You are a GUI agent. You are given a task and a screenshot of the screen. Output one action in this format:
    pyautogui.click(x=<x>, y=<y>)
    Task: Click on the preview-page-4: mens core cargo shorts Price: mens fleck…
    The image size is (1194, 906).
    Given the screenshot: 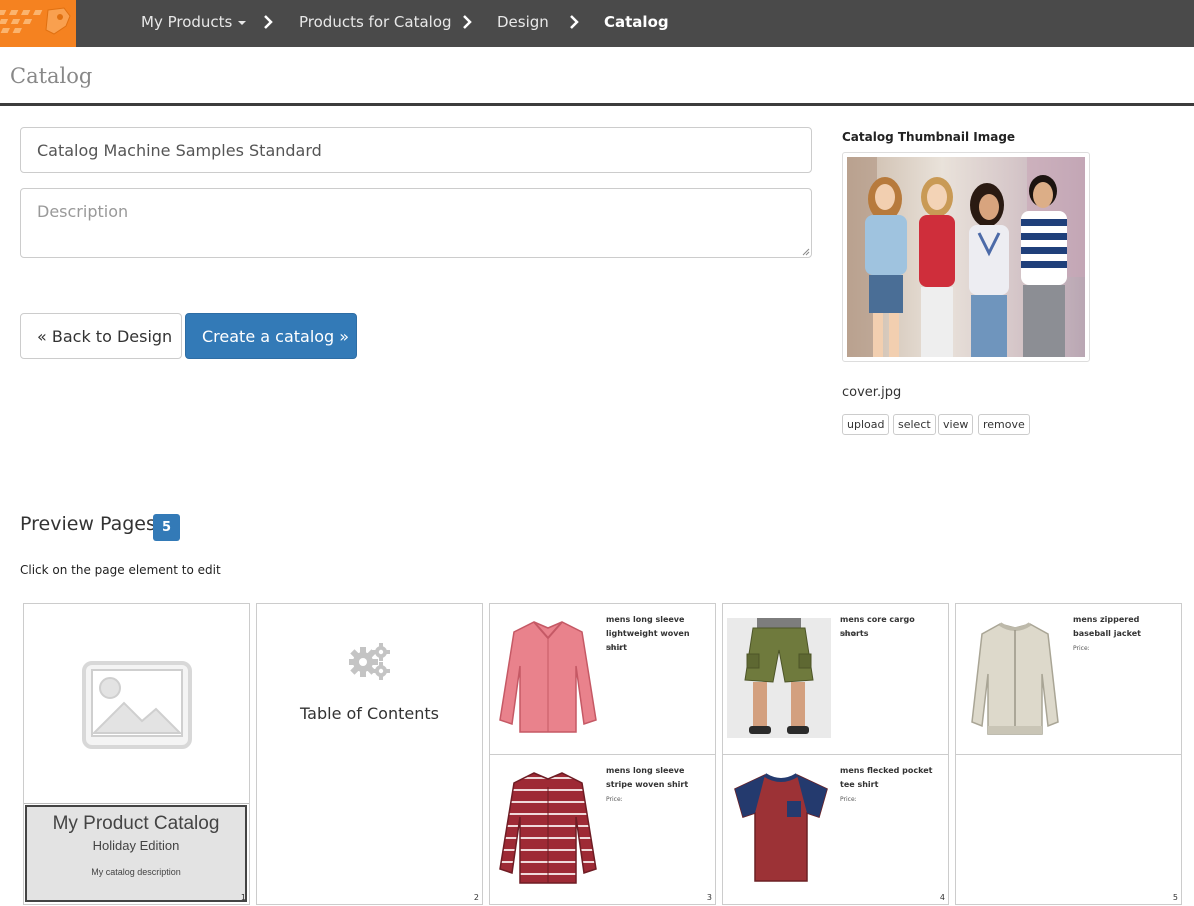 What is the action you would take?
    pyautogui.click(x=835, y=754)
    